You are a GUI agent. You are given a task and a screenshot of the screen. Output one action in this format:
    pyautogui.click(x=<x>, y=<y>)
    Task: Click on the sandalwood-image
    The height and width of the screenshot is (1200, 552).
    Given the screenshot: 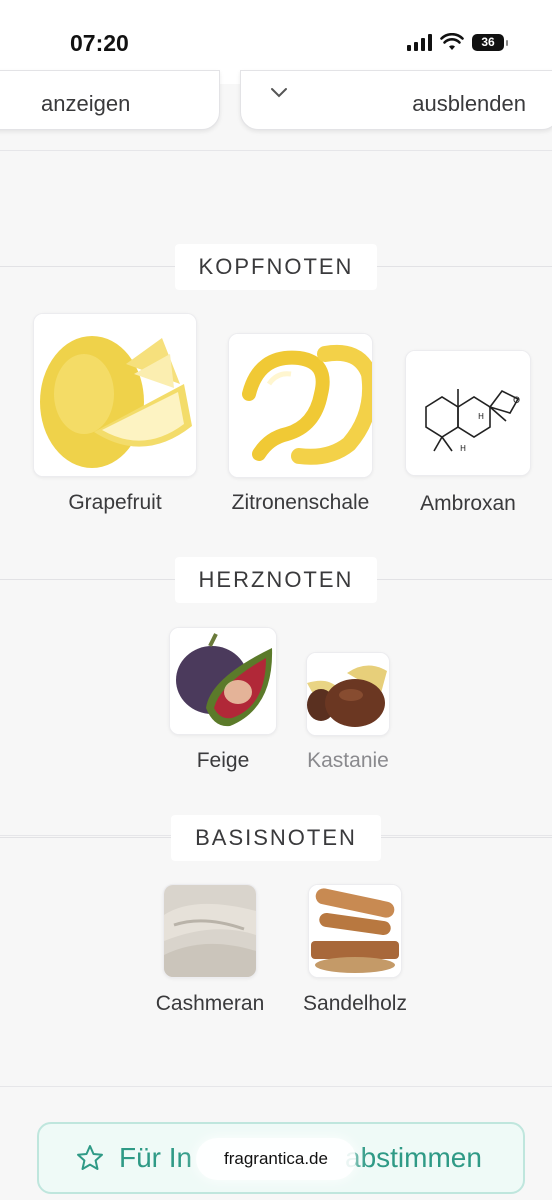 What is the action you would take?
    pyautogui.click(x=355, y=931)
    